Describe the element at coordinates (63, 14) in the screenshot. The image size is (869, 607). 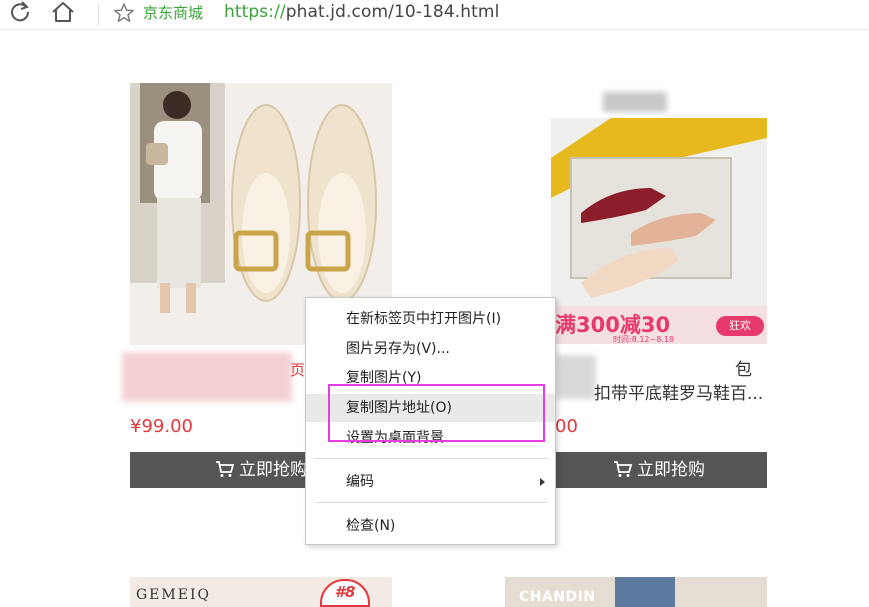
I see `home-icon` at that location.